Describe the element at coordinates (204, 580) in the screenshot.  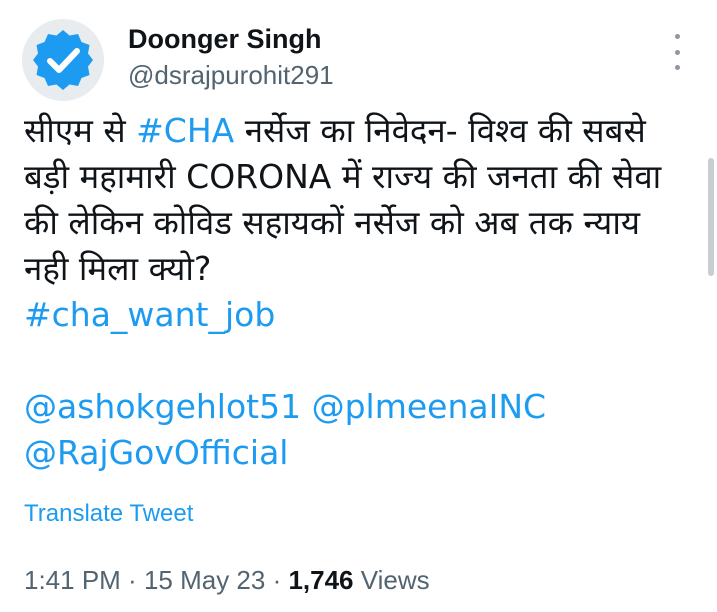
I see `tweet-date: 15 May 23` at that location.